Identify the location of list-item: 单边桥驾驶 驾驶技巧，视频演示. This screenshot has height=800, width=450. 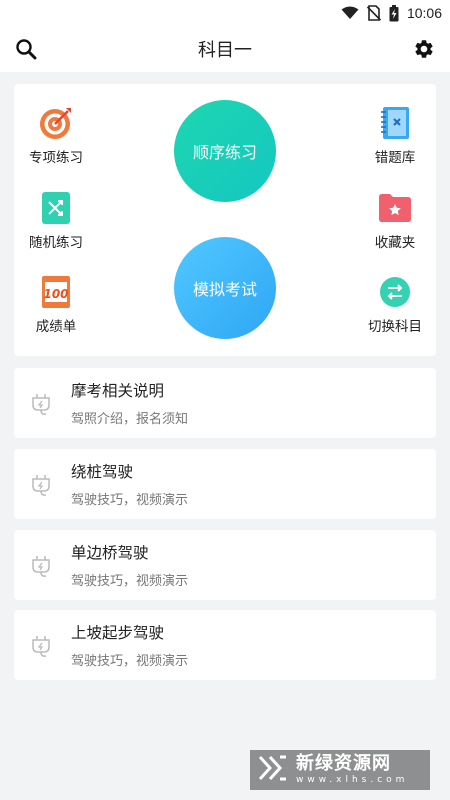
(225, 565).